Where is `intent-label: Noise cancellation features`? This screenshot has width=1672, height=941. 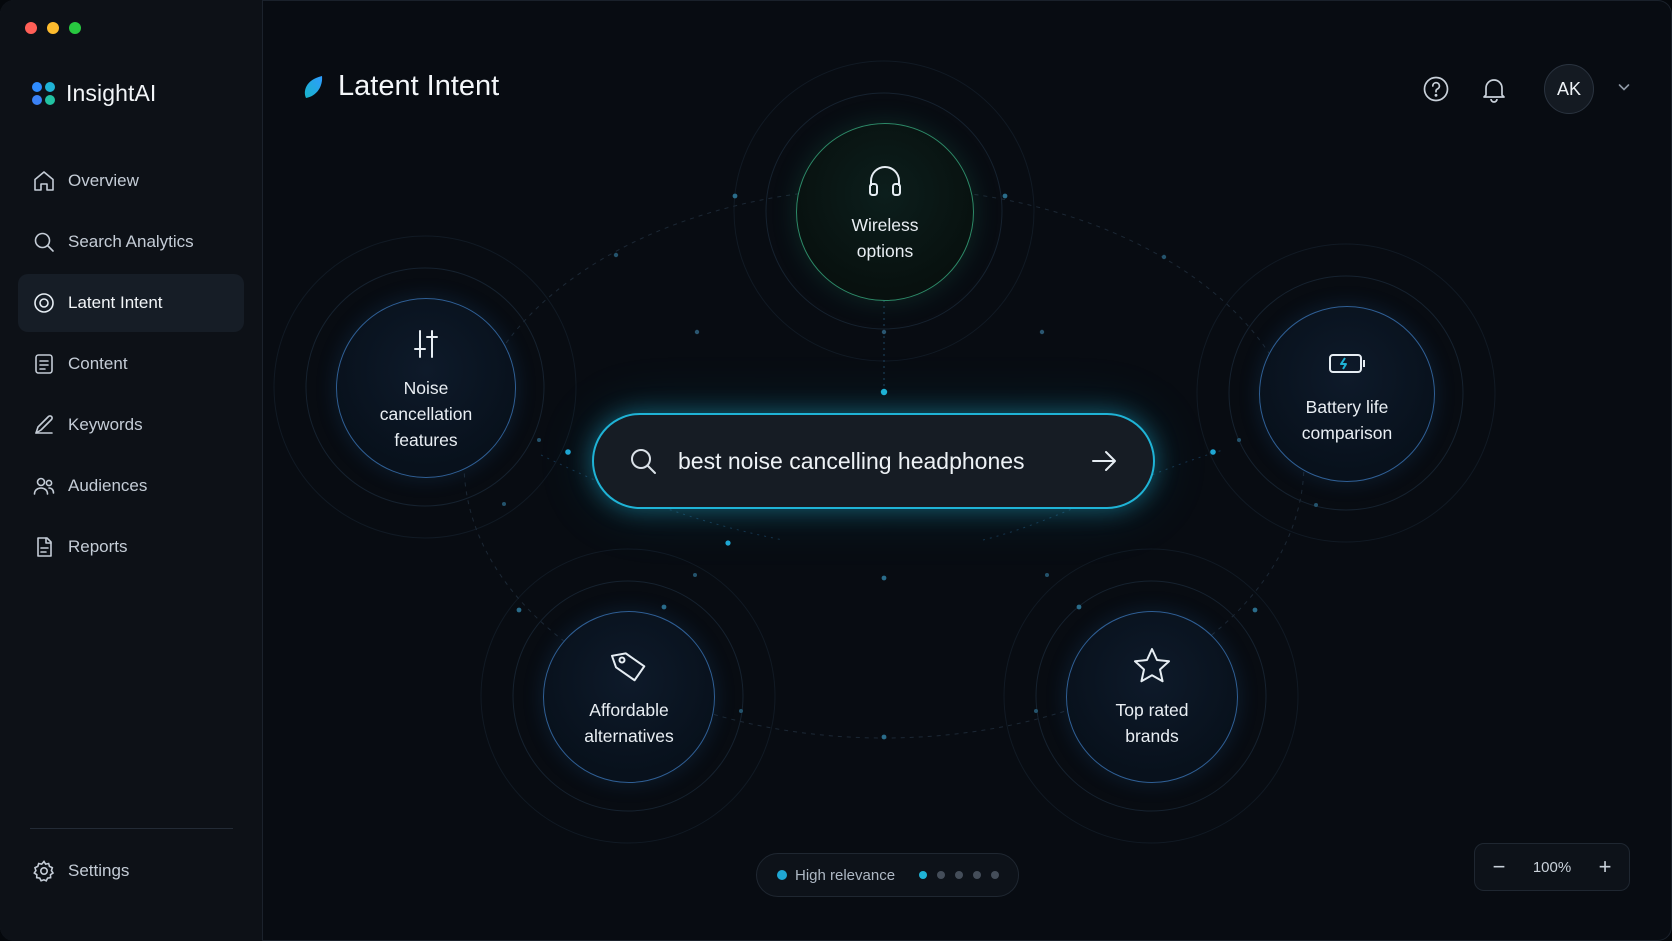 intent-label: Noise cancellation features is located at coordinates (426, 414).